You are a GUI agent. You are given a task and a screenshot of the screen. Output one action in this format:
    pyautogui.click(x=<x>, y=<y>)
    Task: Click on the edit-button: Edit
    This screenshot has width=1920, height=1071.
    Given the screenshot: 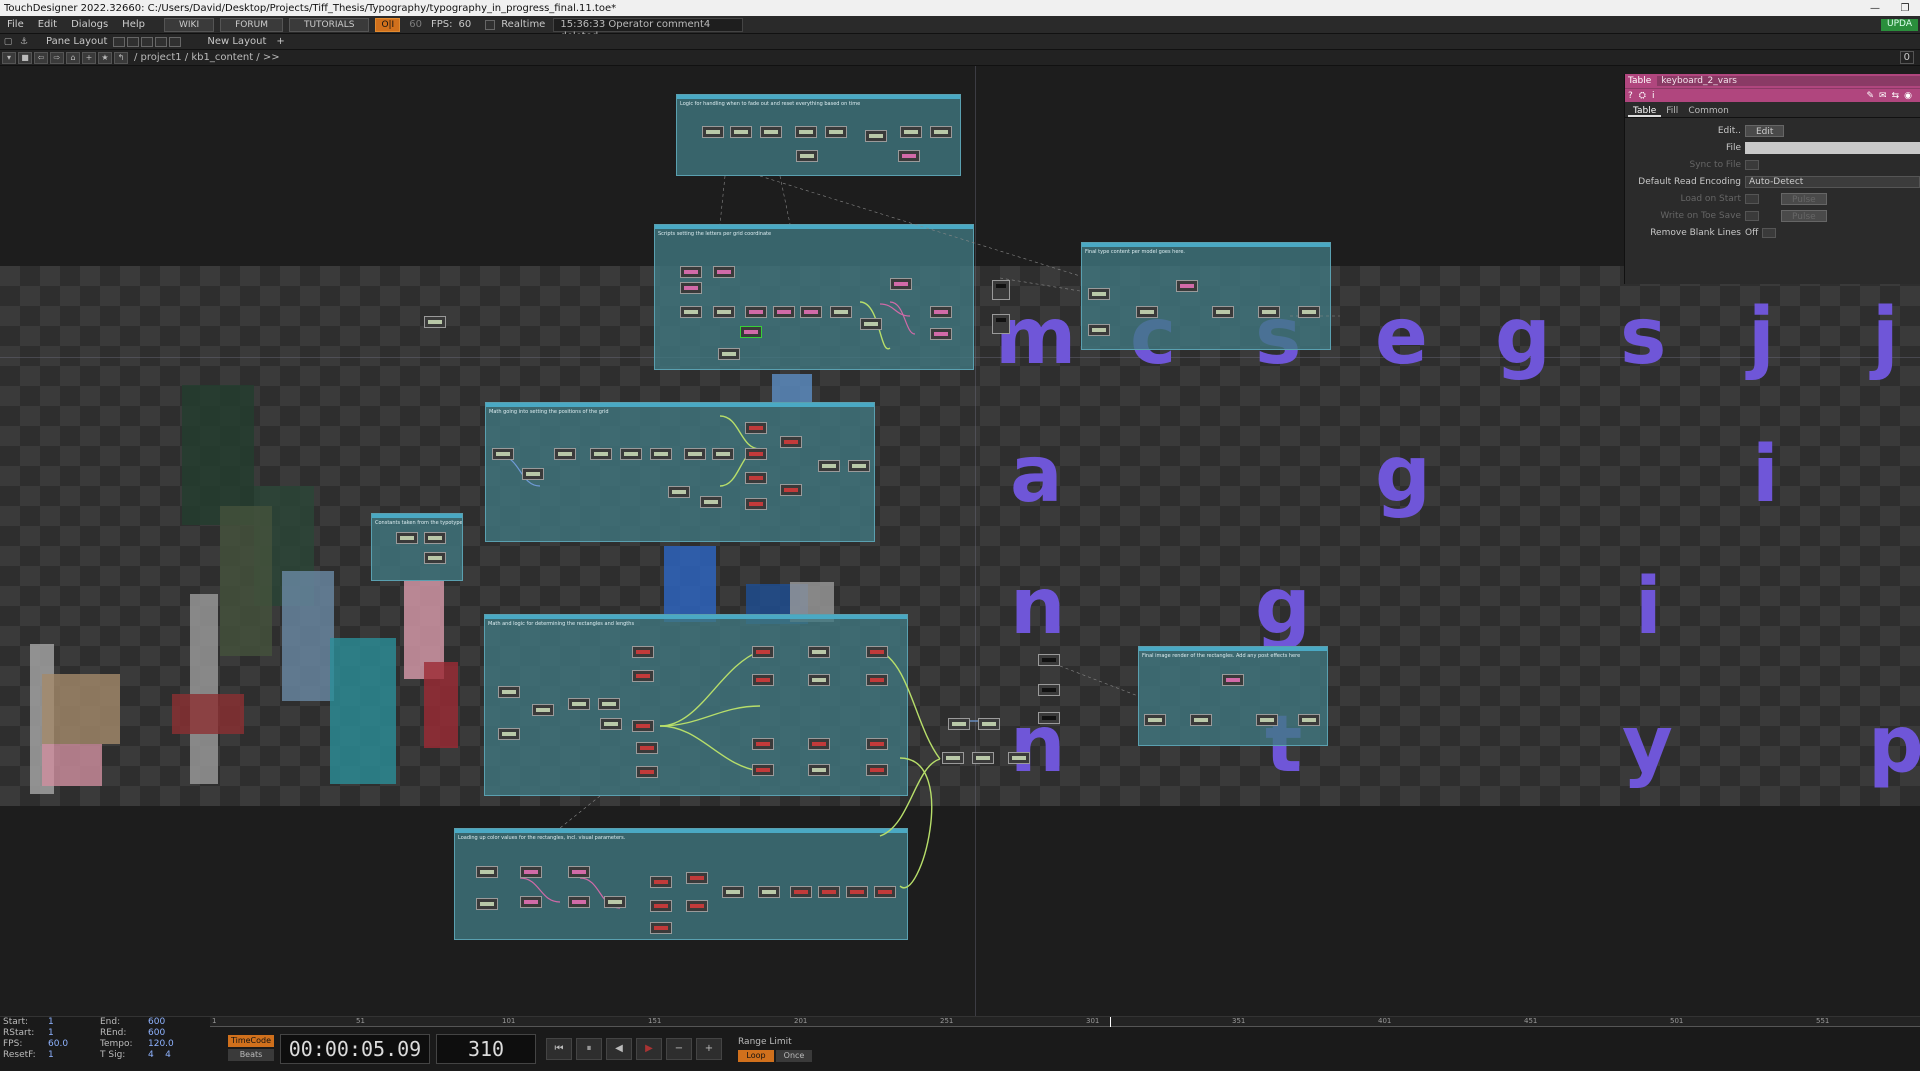 What is the action you would take?
    pyautogui.click(x=1765, y=130)
    